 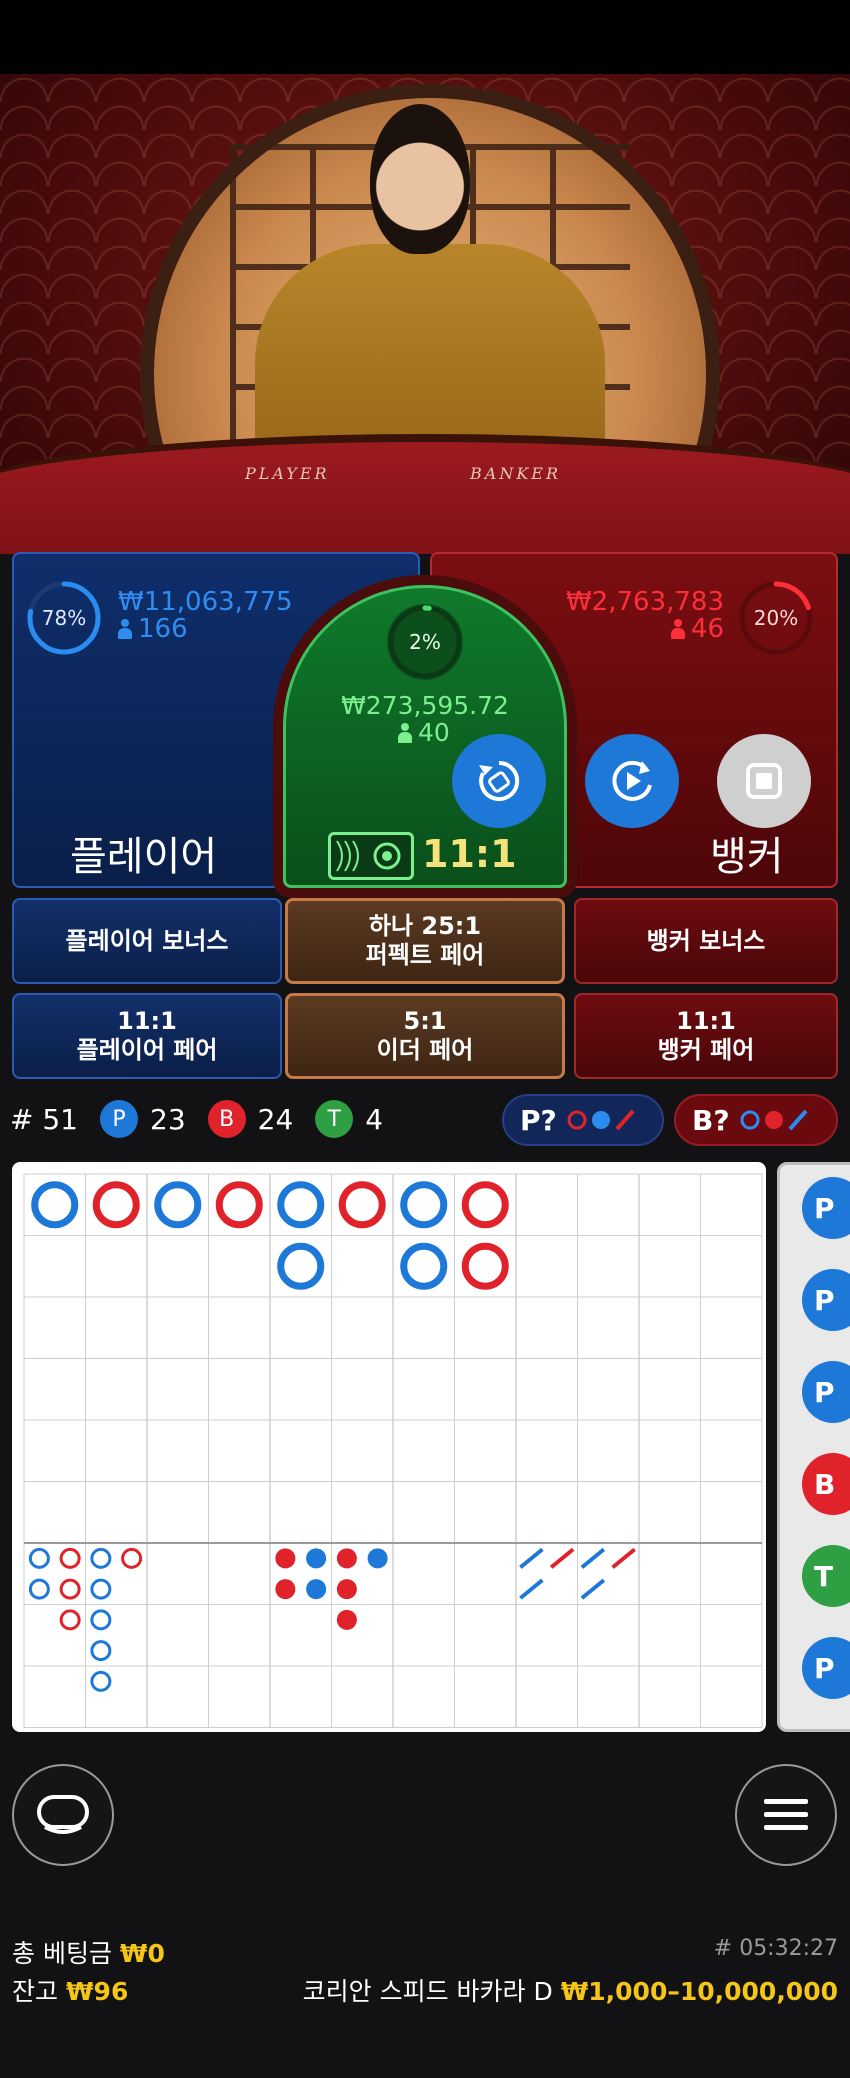 I want to click on banker-badge: B, so click(x=226, y=1119).